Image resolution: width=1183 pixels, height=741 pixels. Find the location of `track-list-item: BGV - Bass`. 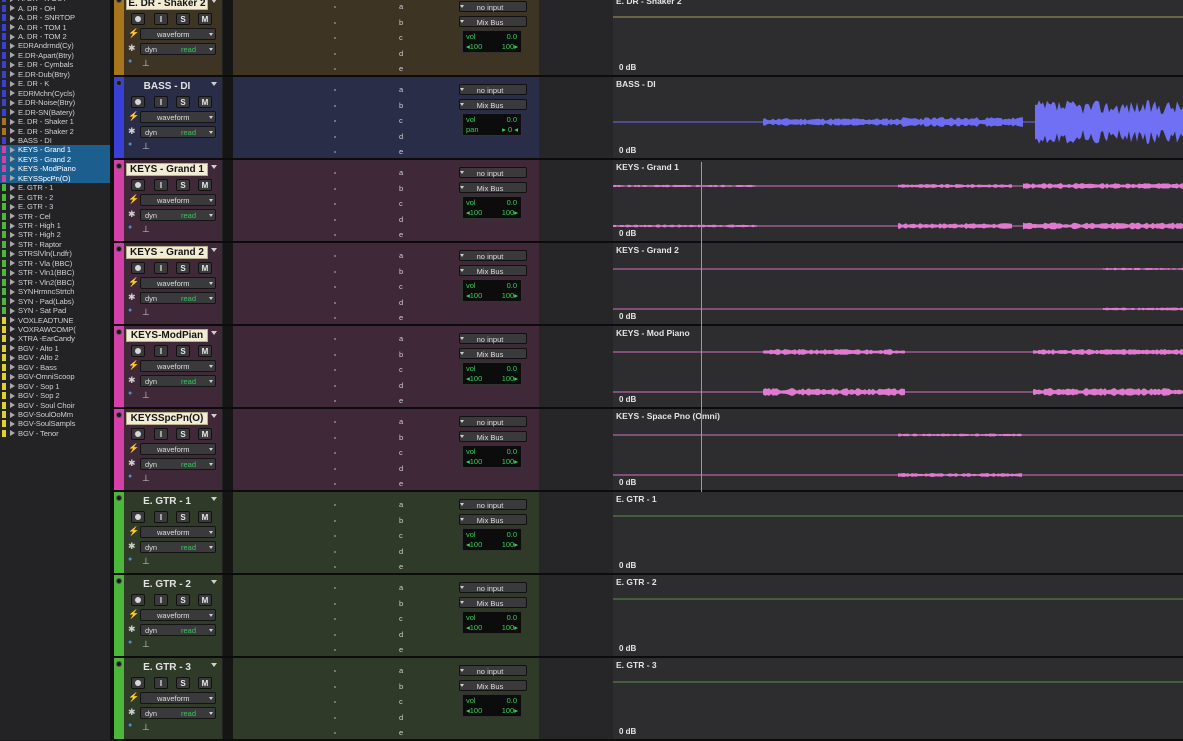

track-list-item: BGV - Bass is located at coordinates (55, 367).